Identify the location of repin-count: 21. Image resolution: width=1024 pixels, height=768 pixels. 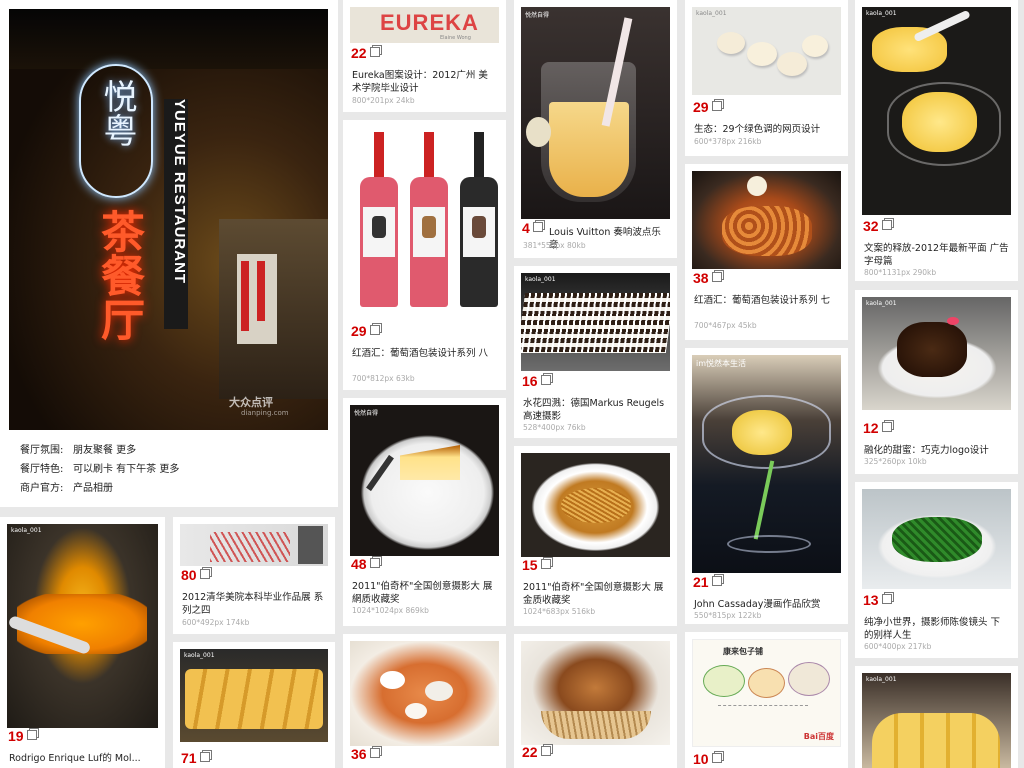
(707, 582).